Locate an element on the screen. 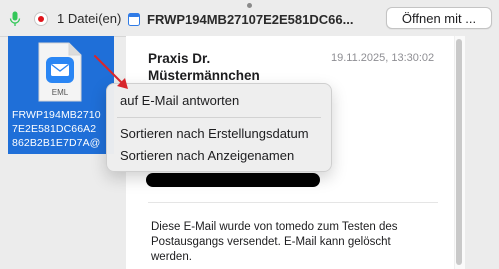  file-badge: EML is located at coordinates (60, 92).